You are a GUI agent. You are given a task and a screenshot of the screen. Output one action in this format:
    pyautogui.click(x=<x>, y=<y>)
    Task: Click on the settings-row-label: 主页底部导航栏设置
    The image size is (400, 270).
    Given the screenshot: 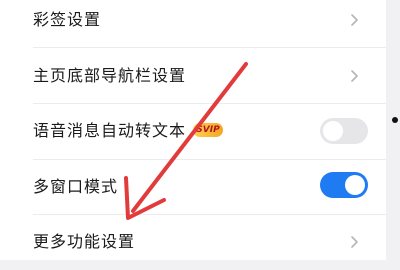 What is the action you would take?
    pyautogui.click(x=110, y=75)
    